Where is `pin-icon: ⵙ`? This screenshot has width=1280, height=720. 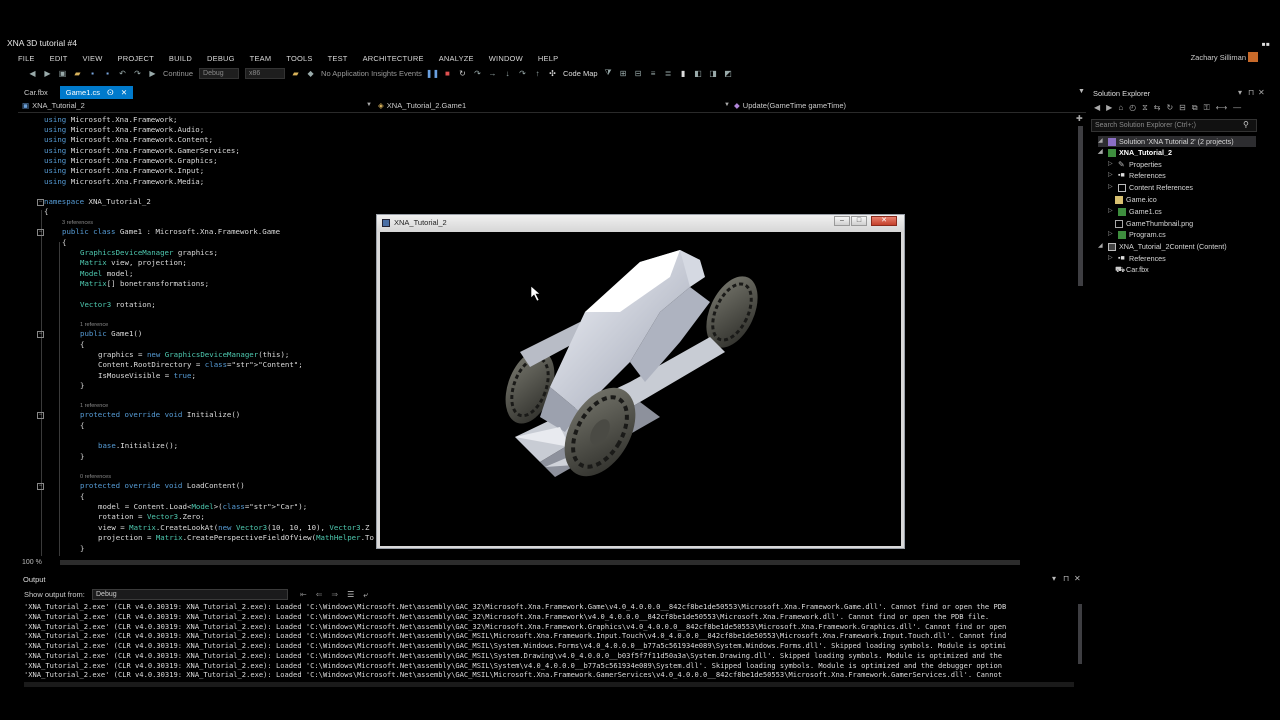
pin-icon: ⵙ is located at coordinates (110, 92).